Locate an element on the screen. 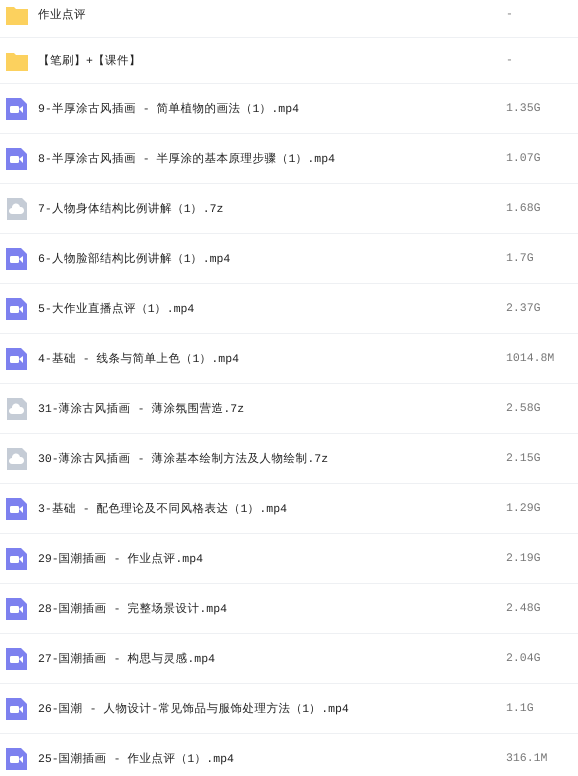 Image resolution: width=578 pixels, height=776 pixels. file-row: 26-国潮 - 人物设计-常见饰品与服饰处理方法（1）.mp4 1.1G is located at coordinates (289, 709).